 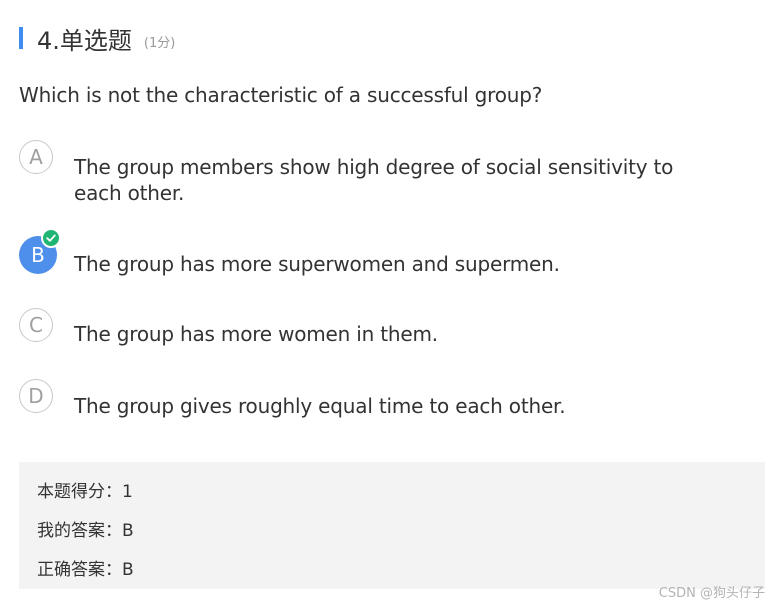 I want to click on option-c-text: The group has more women in them., so click(x=256, y=334).